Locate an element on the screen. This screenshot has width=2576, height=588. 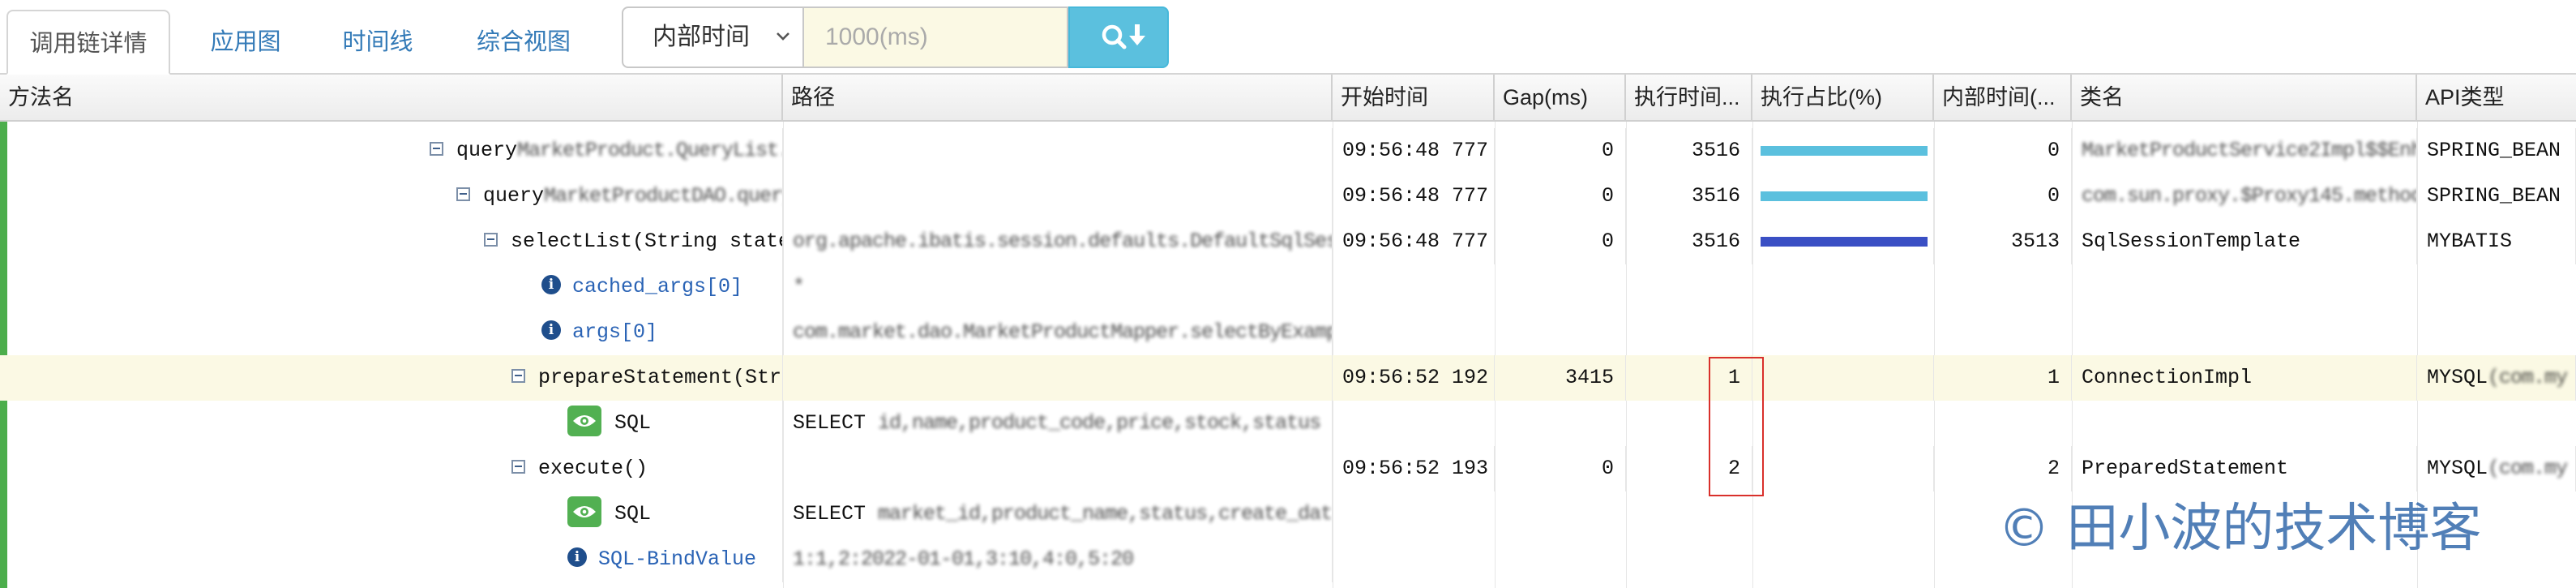
class-name: MarketProductService2Impl$$Enhancer is located at coordinates (2244, 151).